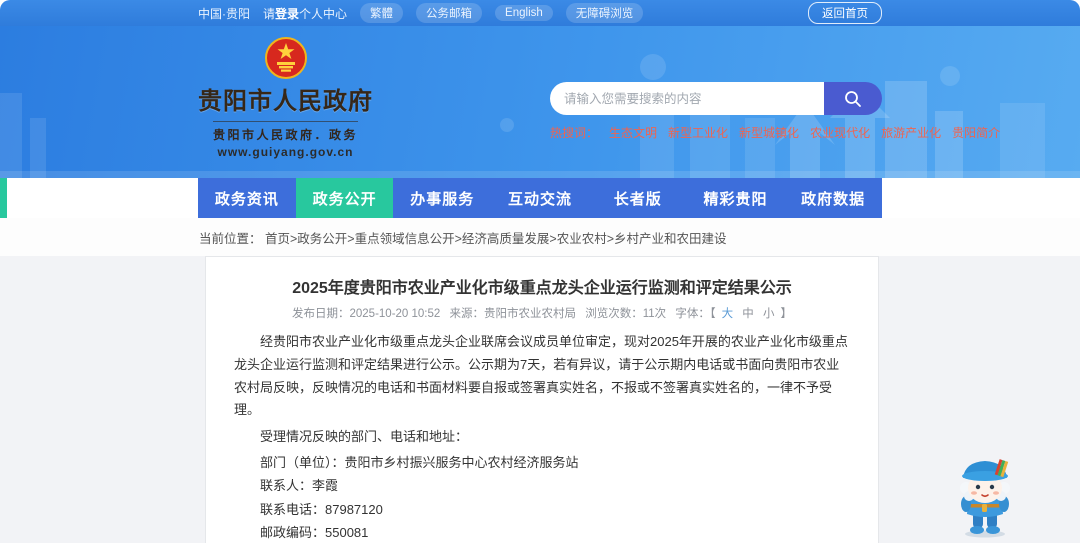  I want to click on font-size-large-button: 大, so click(728, 314).